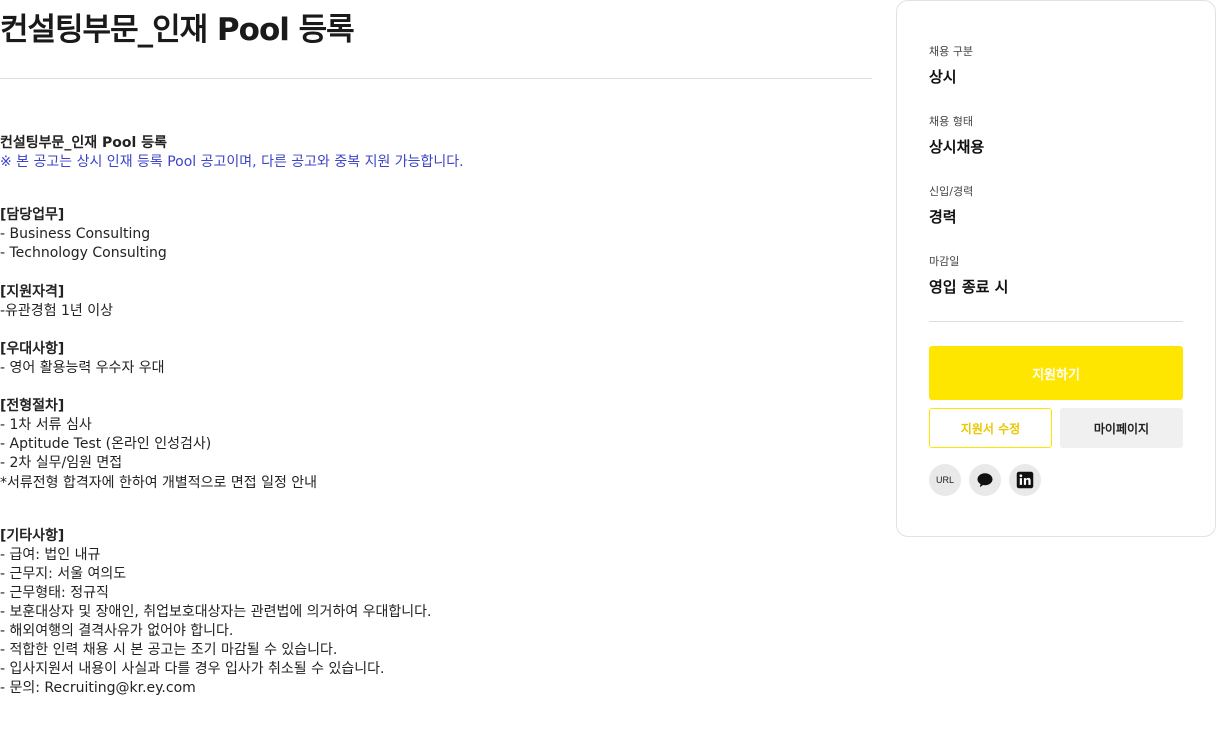 This screenshot has width=1216, height=737. Describe the element at coordinates (436, 78) in the screenshot. I see `title-divider` at that location.